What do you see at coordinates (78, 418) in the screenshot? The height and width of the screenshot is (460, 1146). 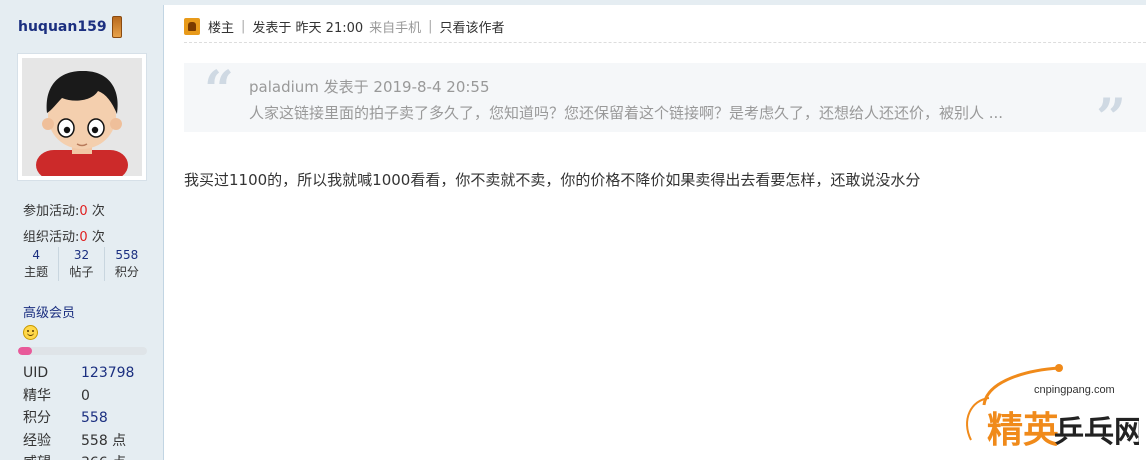 I see `info-row-points: 积分 558` at bounding box center [78, 418].